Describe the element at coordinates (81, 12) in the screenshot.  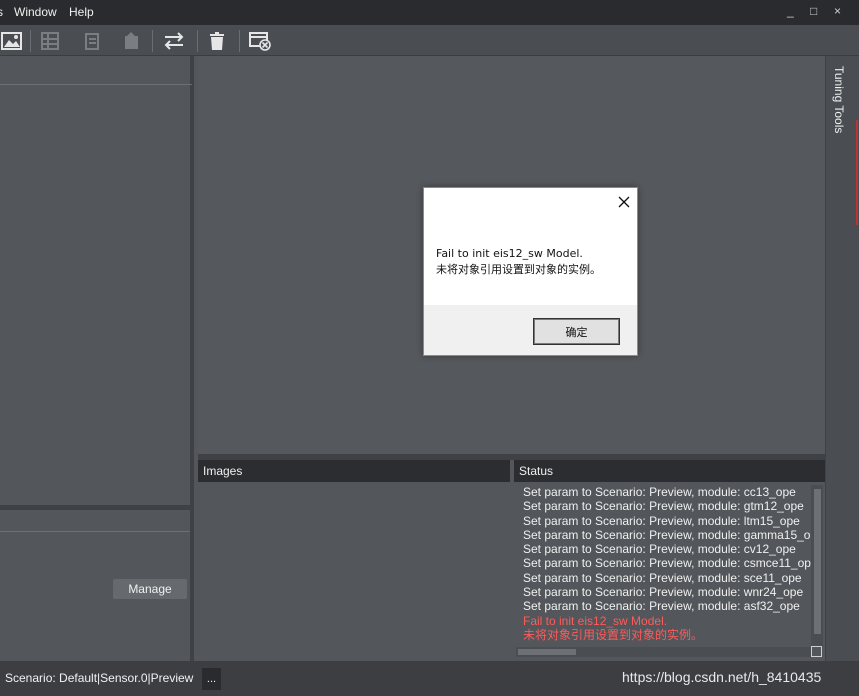
I see `menu-item-help: Help` at that location.